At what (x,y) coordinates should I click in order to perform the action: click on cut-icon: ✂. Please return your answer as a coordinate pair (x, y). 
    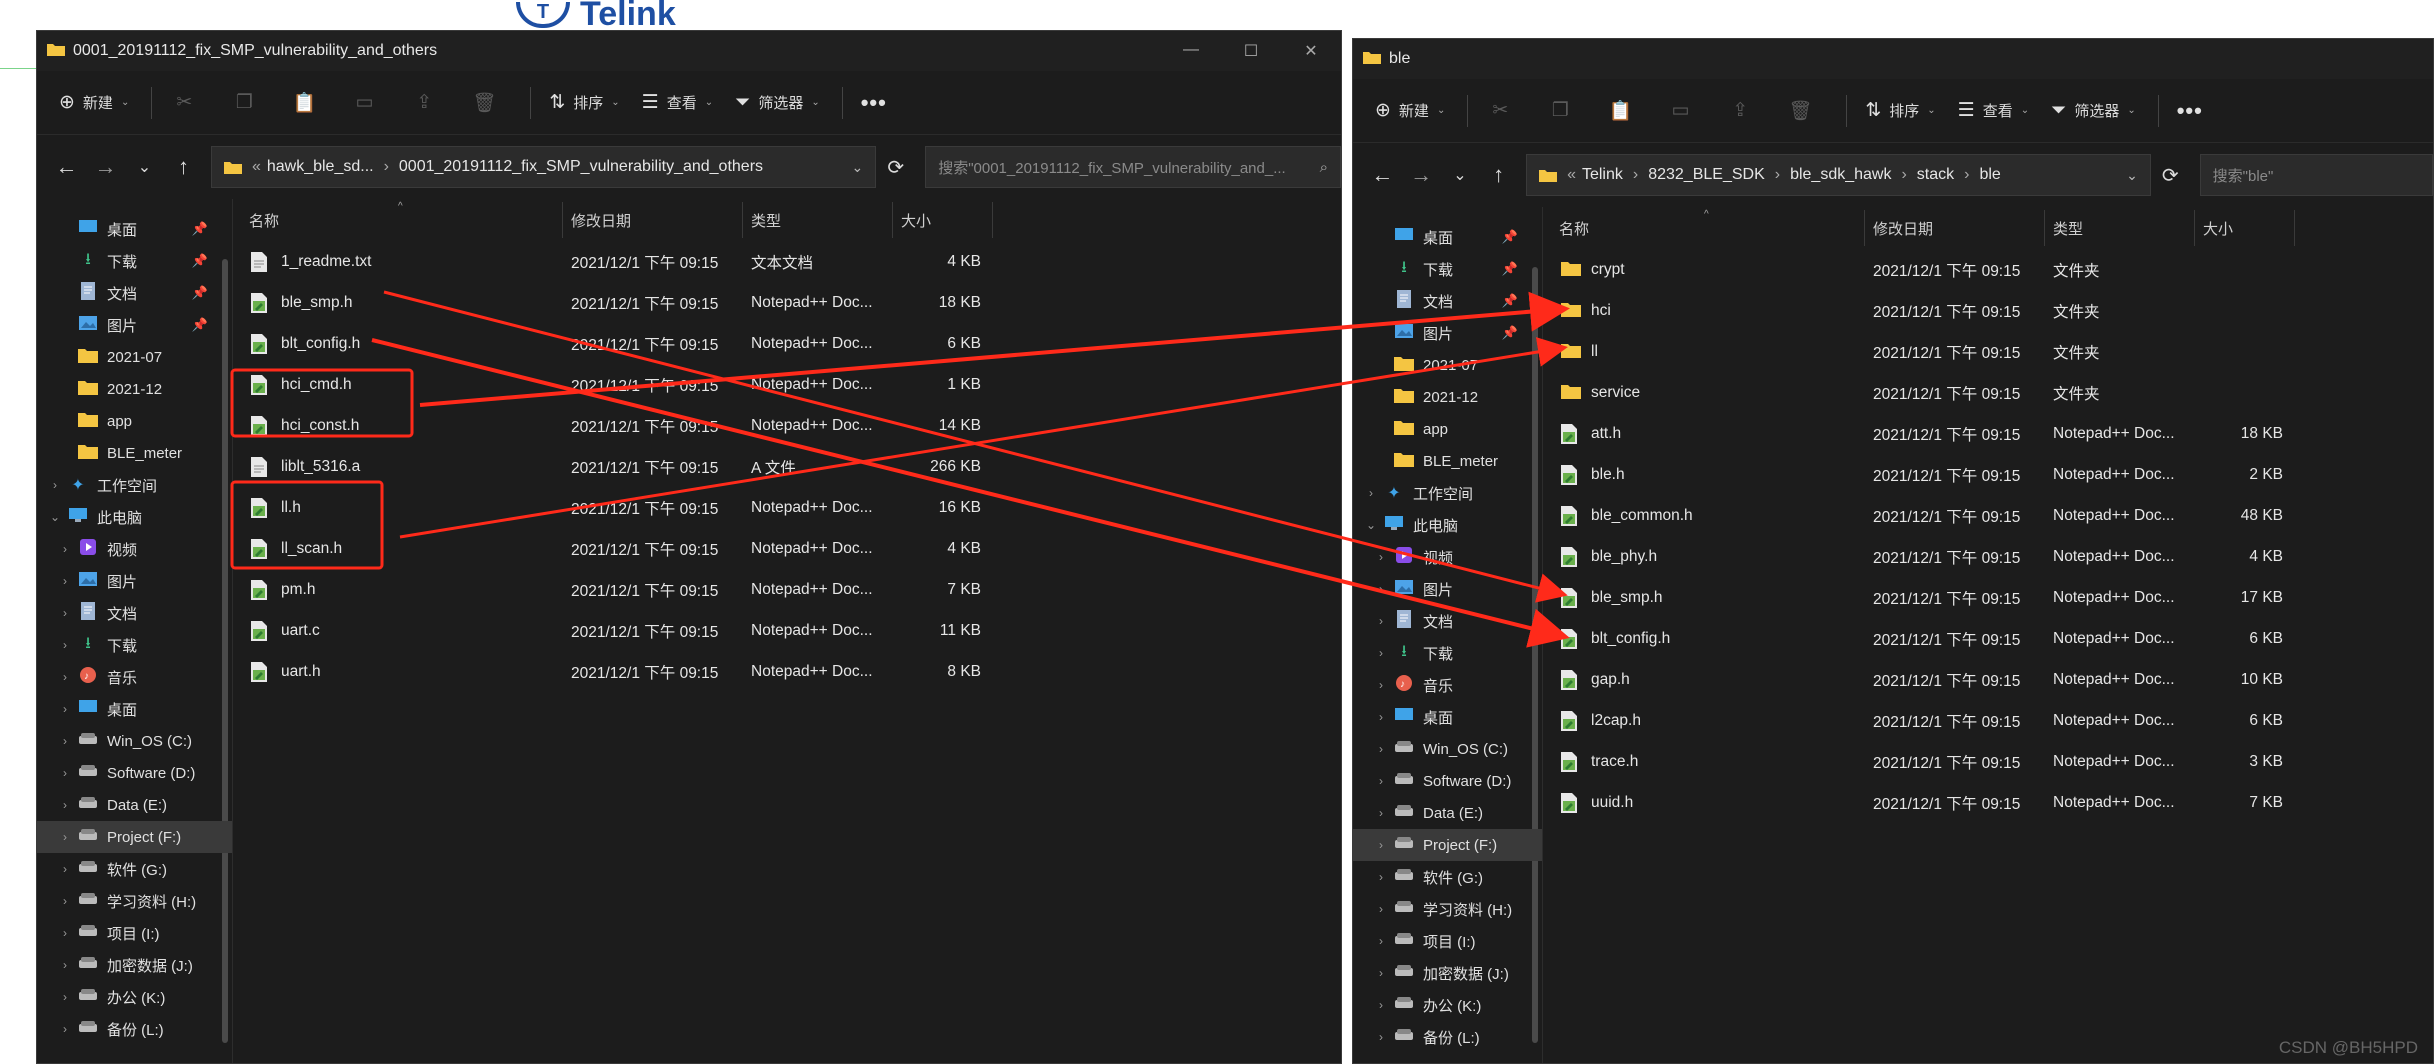
    Looking at the image, I should click on (1500, 110).